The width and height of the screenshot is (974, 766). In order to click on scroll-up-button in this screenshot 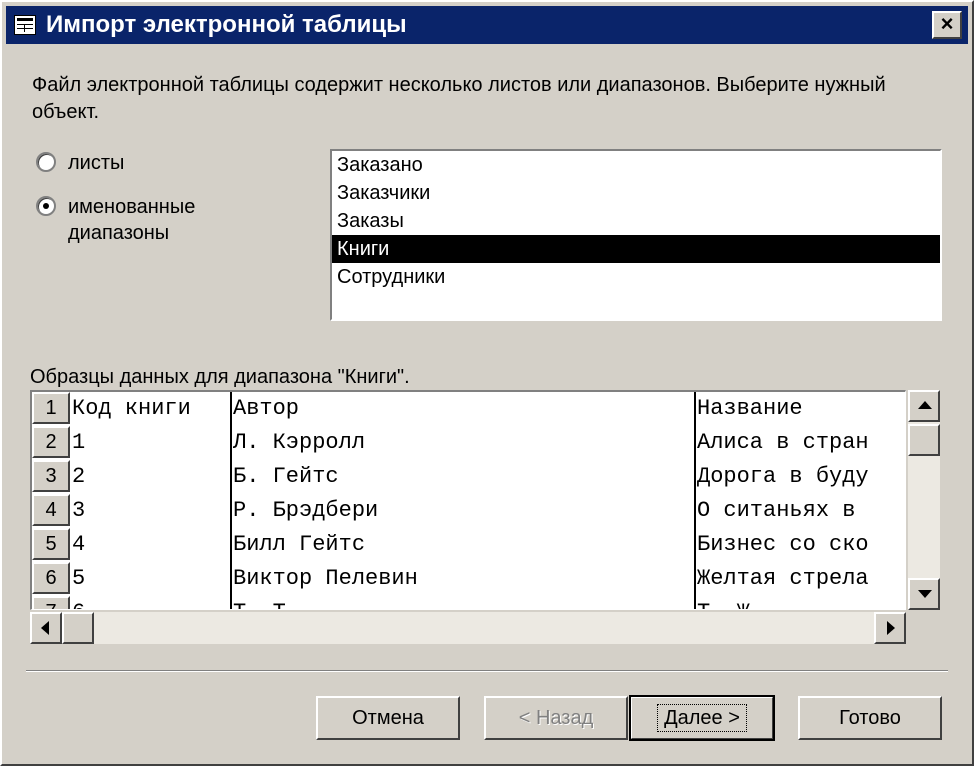, I will do `click(924, 406)`.